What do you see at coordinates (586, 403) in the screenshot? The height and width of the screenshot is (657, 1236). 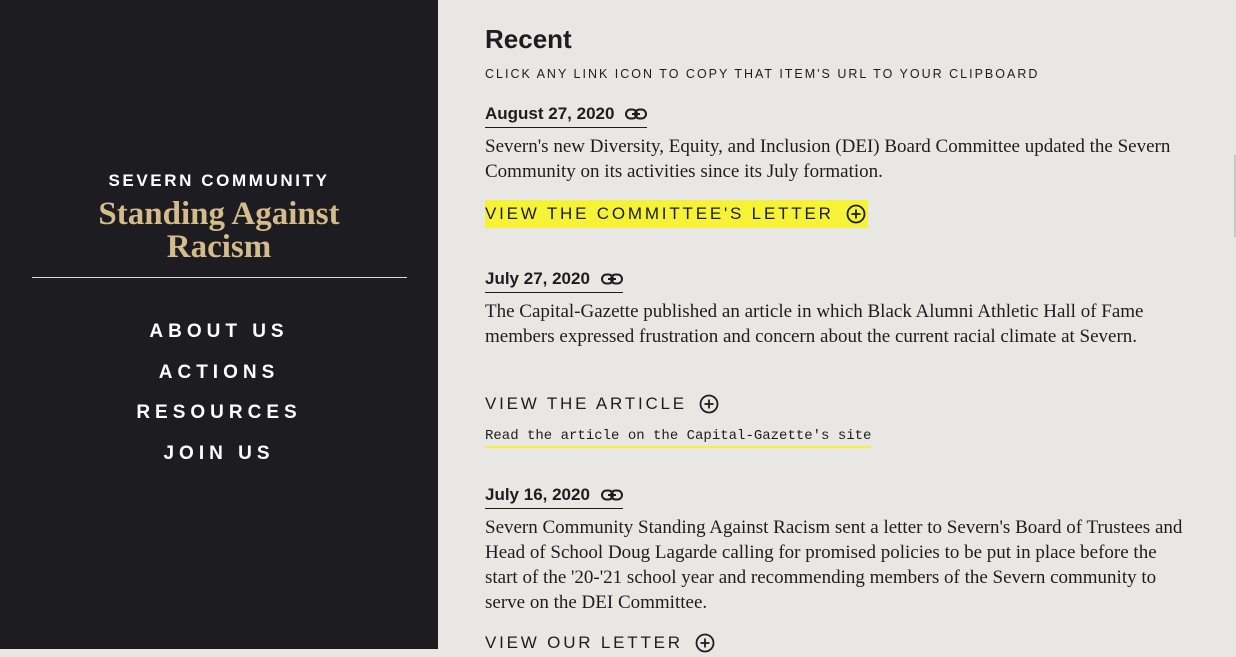 I see `cta-label: VIEW THE ARTICLE` at bounding box center [586, 403].